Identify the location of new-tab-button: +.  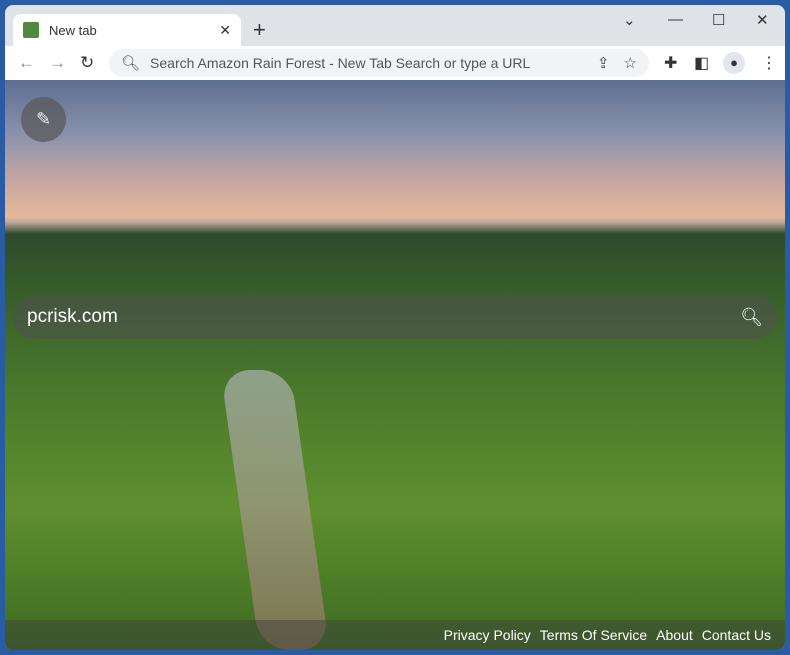
(259, 30).